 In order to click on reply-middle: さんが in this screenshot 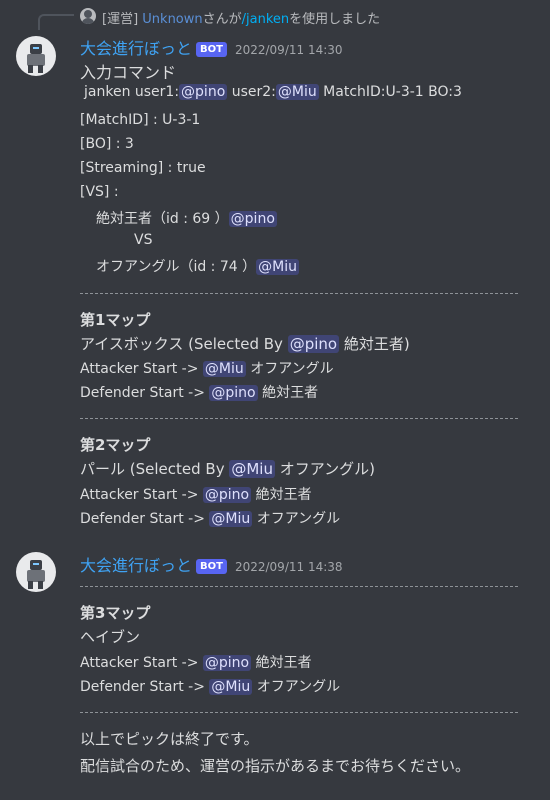, I will do `click(222, 19)`.